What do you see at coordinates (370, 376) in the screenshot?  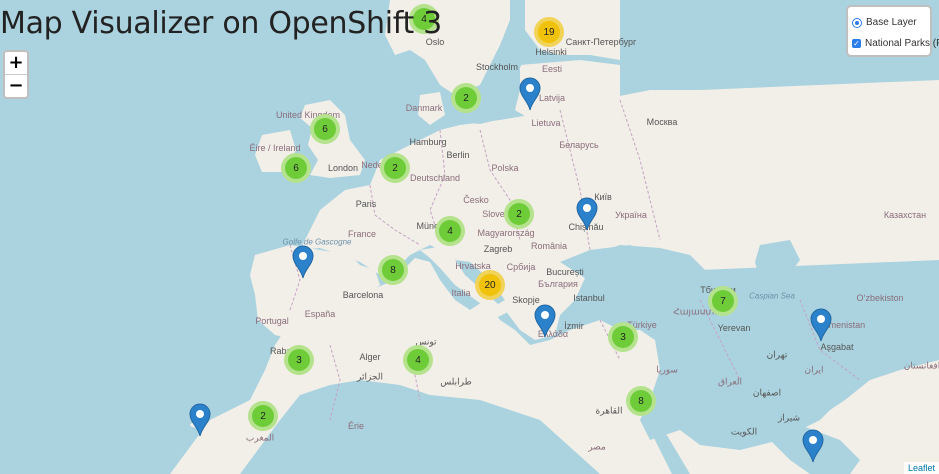 I see `place-label: الجزائر` at bounding box center [370, 376].